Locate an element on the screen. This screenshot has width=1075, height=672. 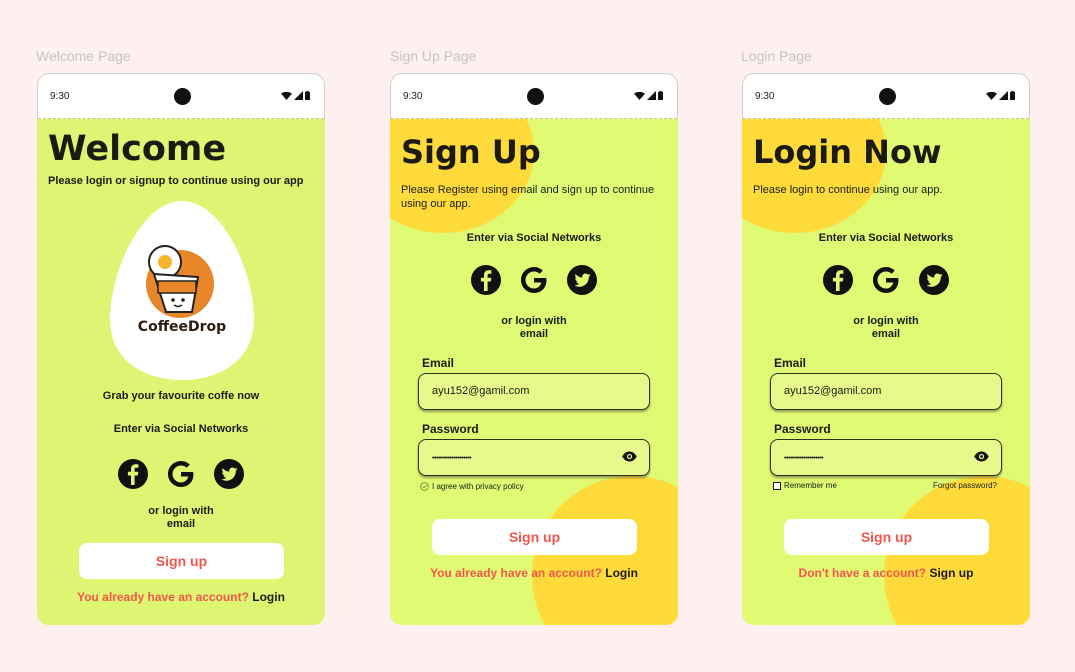
remember-me: Remember me is located at coordinates (805, 485).